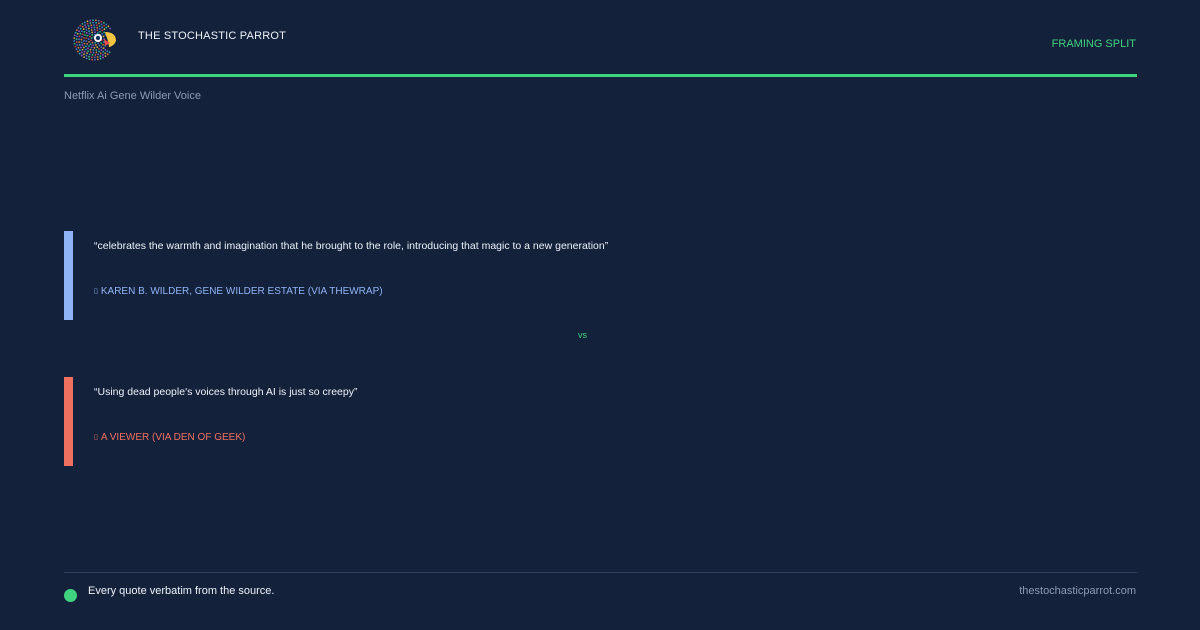 Image resolution: width=1200 pixels, height=630 pixels. Describe the element at coordinates (600, 572) in the screenshot. I see `footer-rule` at that location.